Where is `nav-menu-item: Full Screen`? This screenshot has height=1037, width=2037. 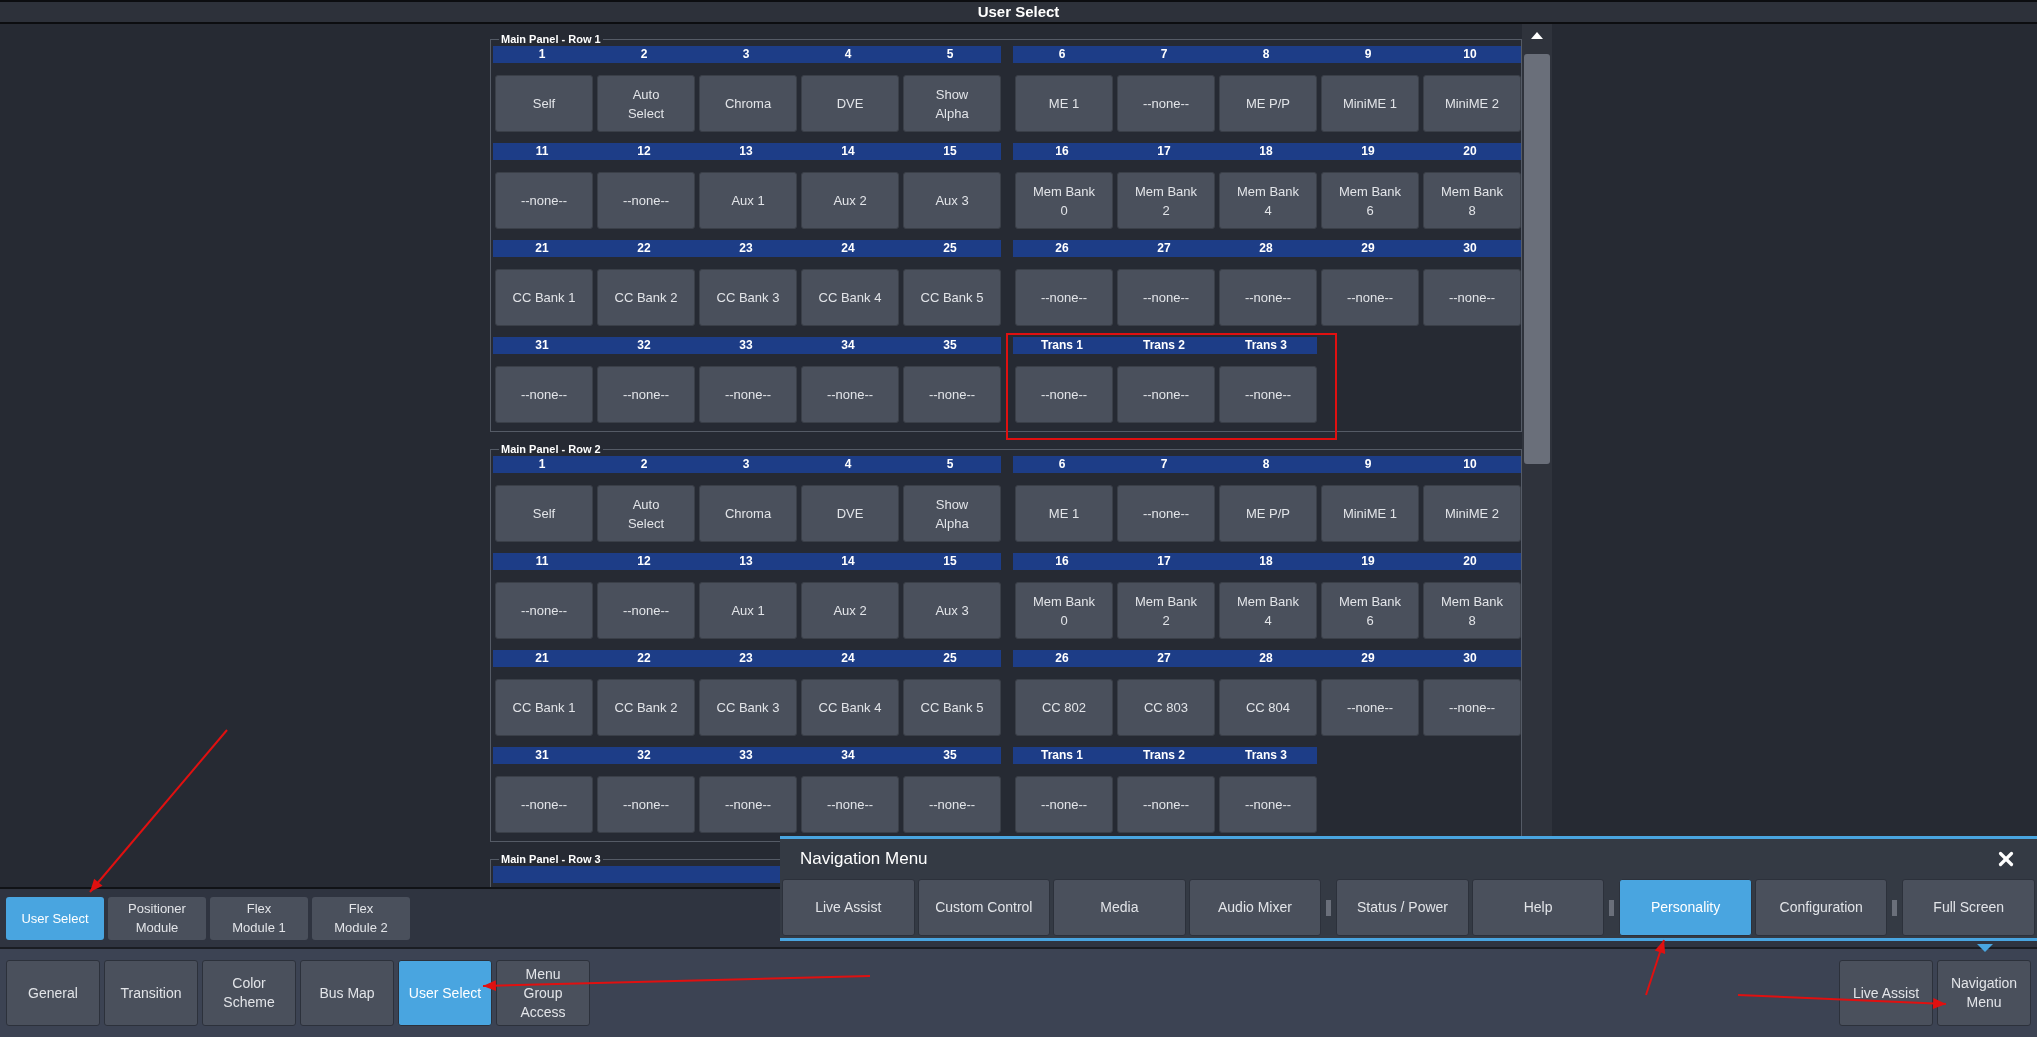 nav-menu-item: Full Screen is located at coordinates (1968, 907).